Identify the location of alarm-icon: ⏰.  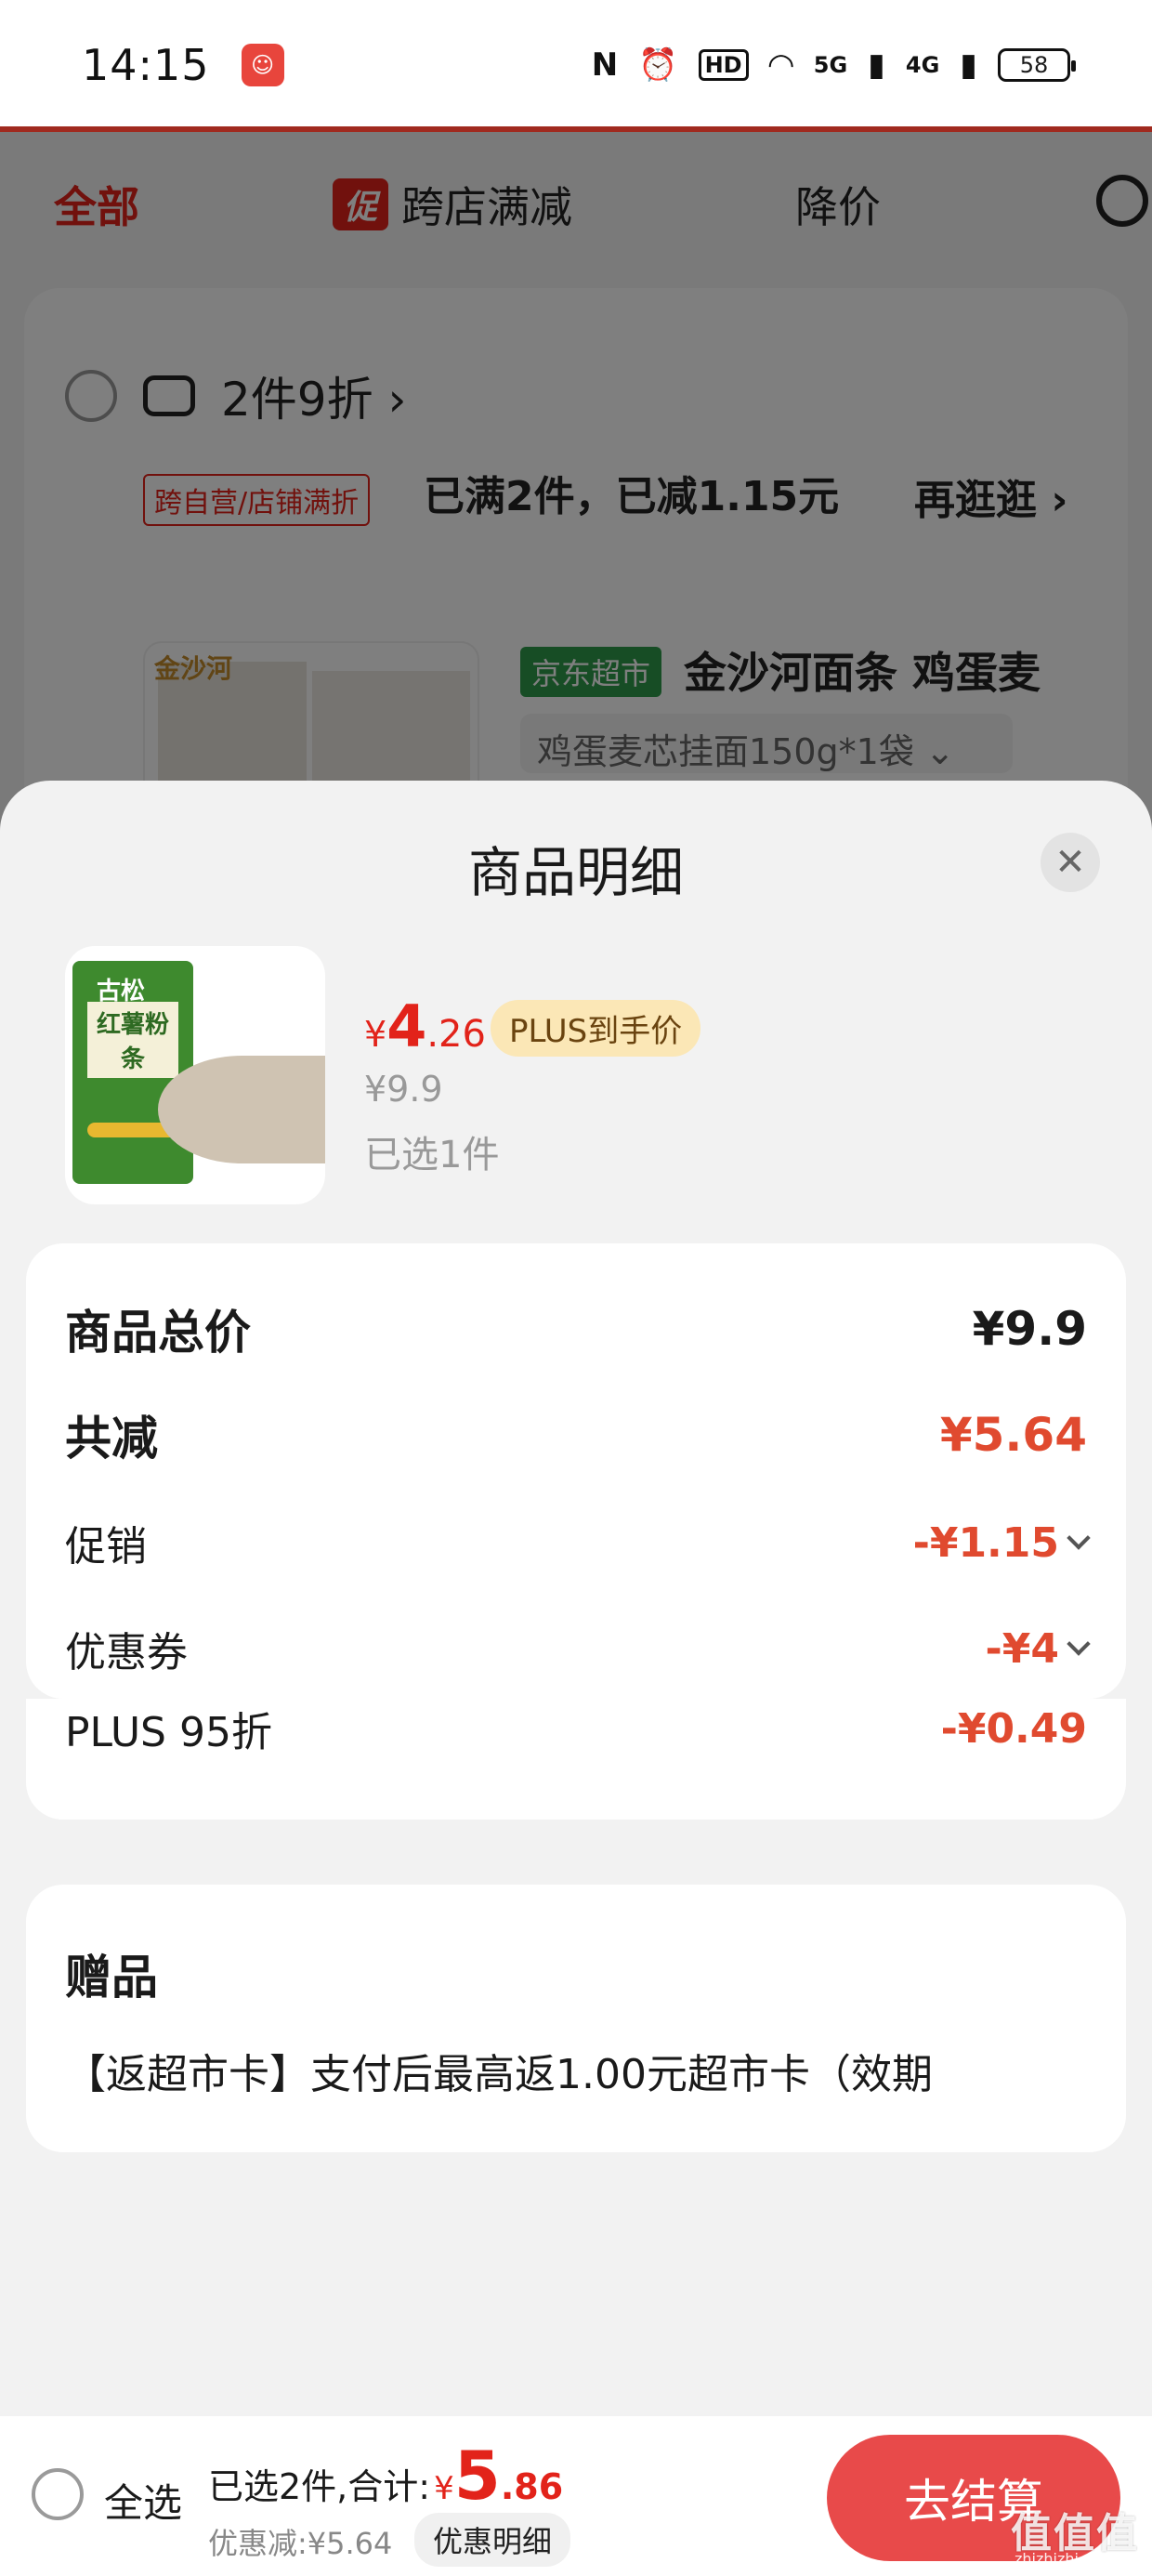
(658, 65).